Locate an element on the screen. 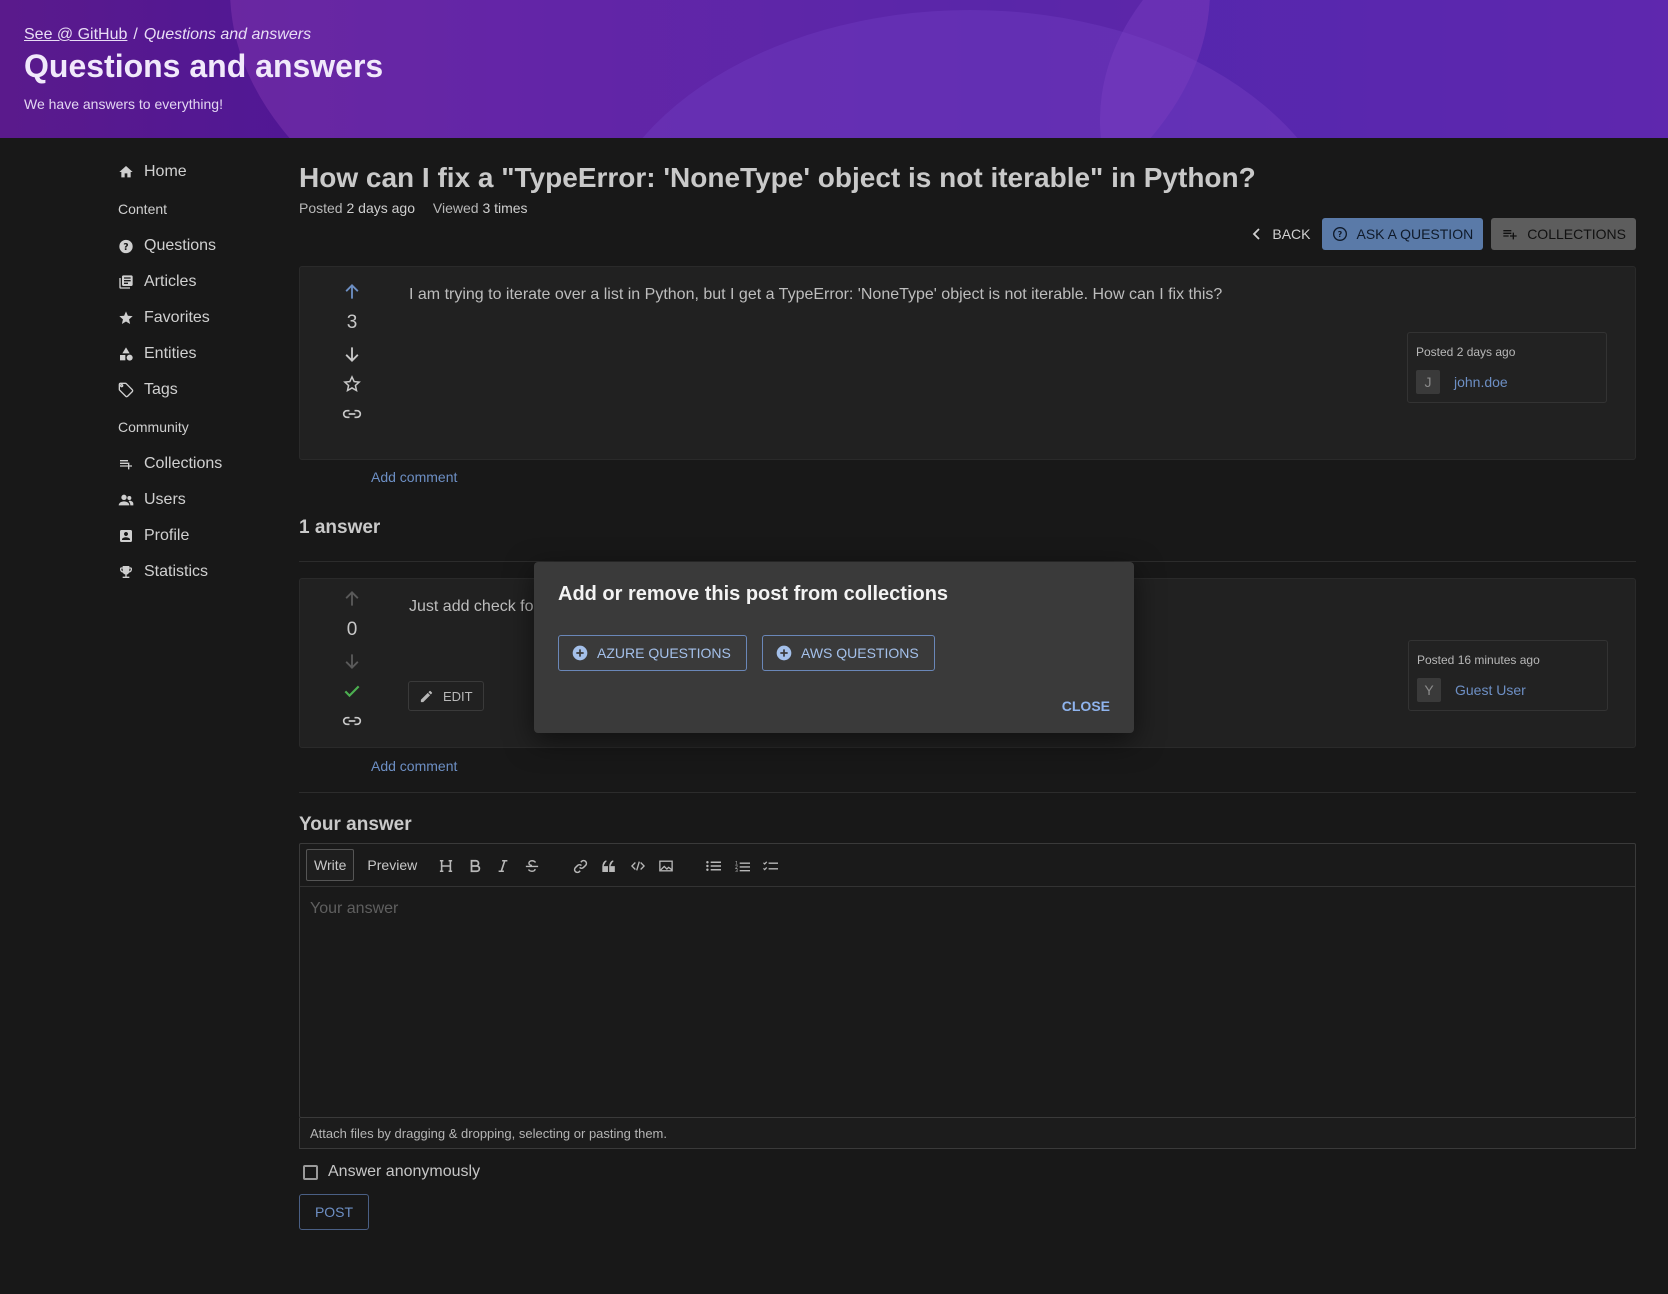 This screenshot has height=1294, width=1668. collection-label: AWS QUESTIONS is located at coordinates (860, 653).